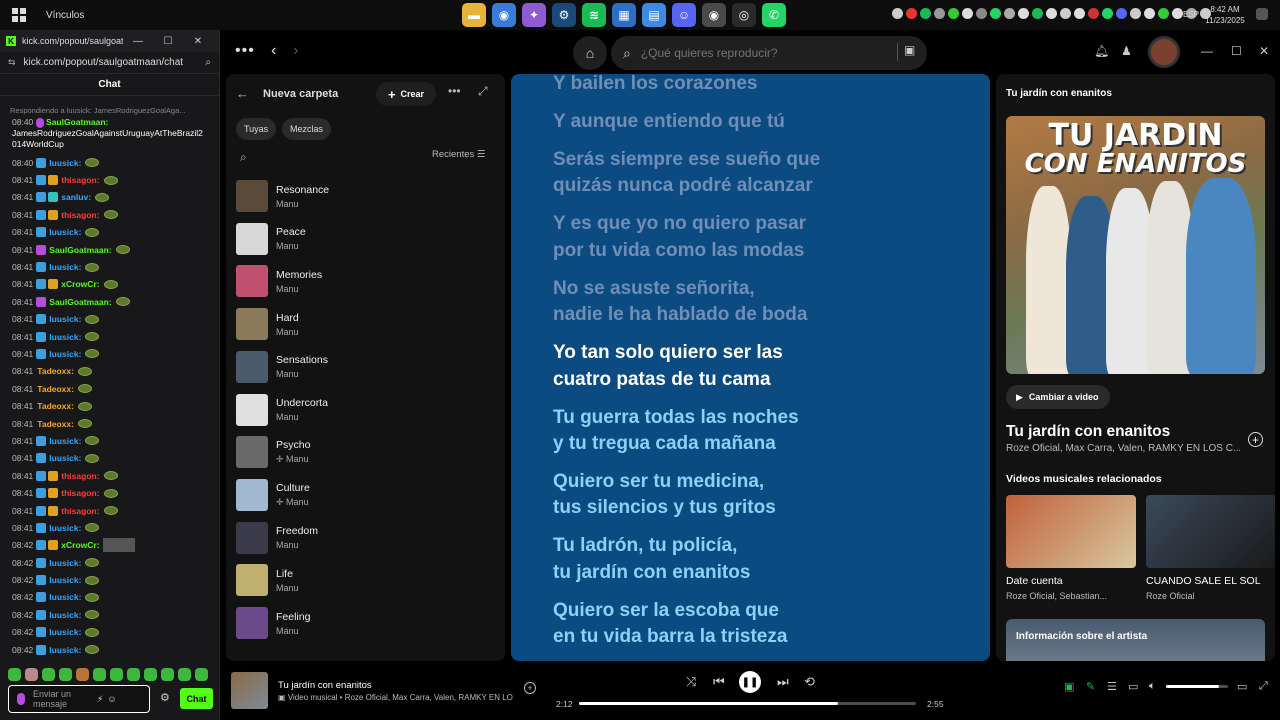  What do you see at coordinates (1088, 432) in the screenshot?
I see `song-title: Tu jardín con enanitos` at bounding box center [1088, 432].